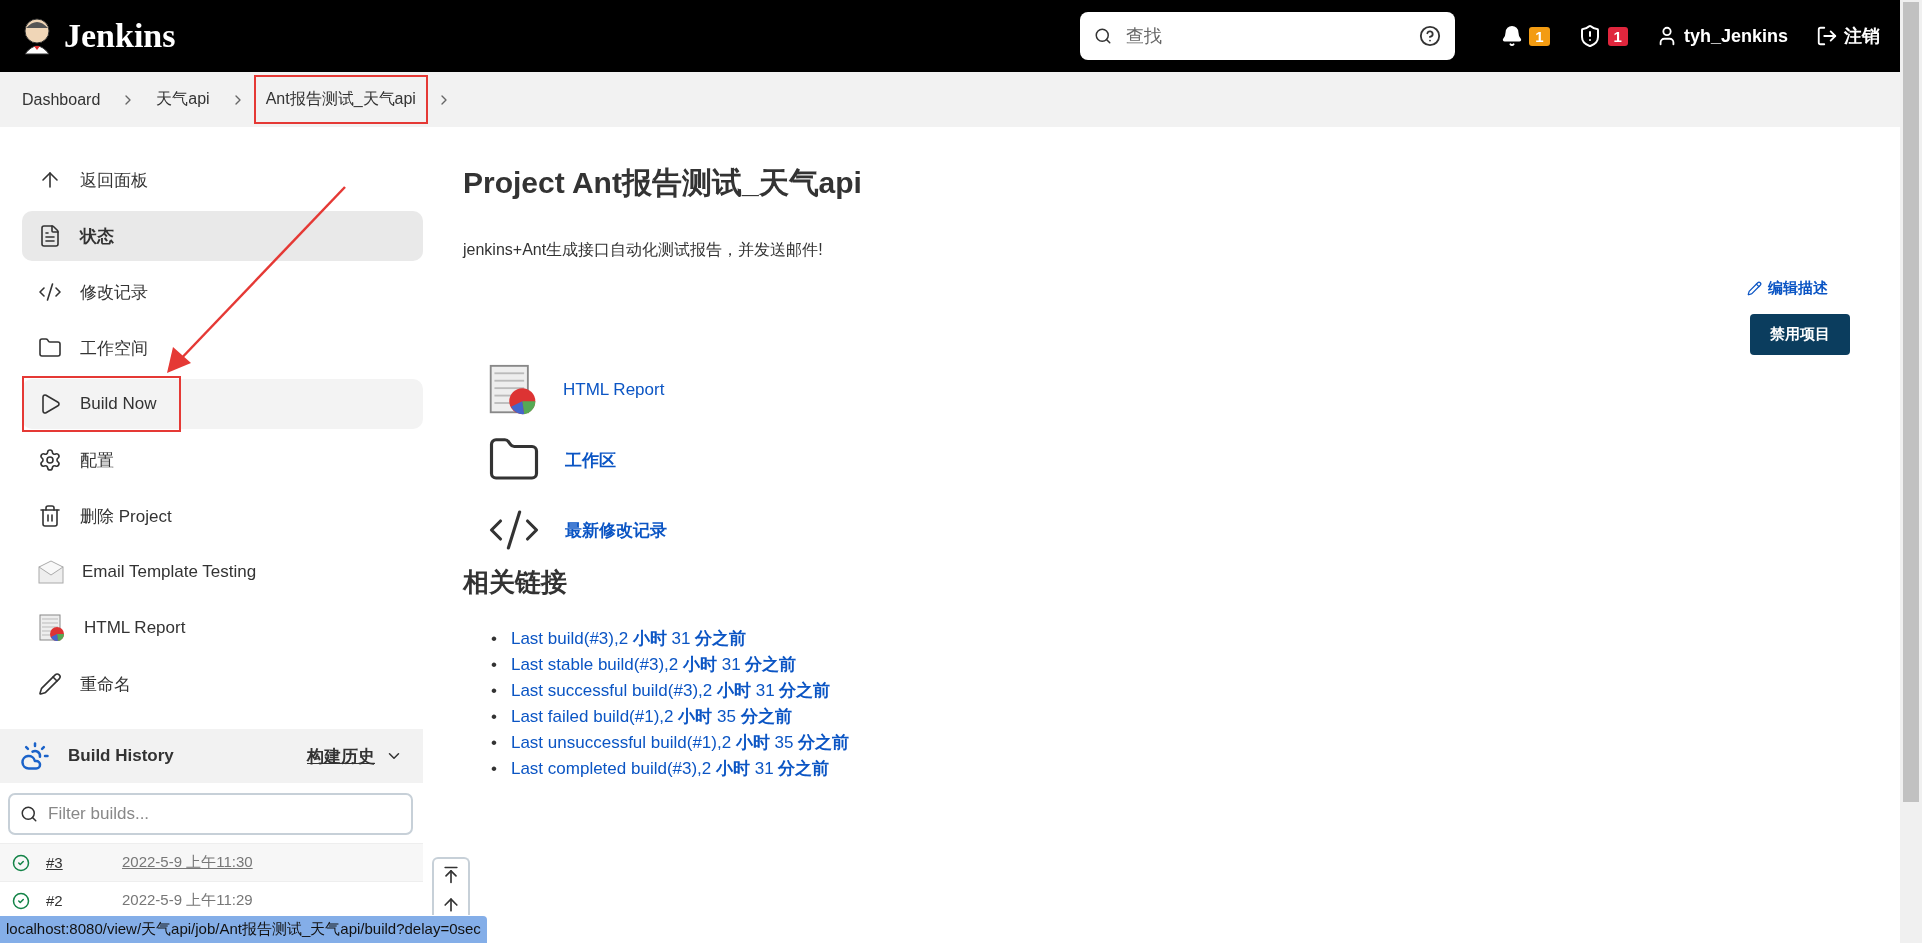 The image size is (1922, 943). I want to click on project-title: Project Ant报告测试_天气api, so click(663, 183).